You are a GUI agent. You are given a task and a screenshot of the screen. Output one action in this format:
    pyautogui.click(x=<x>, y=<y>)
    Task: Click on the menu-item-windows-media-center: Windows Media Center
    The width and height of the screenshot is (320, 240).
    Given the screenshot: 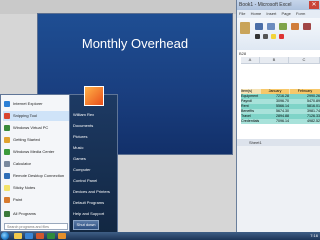 What is the action you would take?
    pyautogui.click(x=36, y=152)
    